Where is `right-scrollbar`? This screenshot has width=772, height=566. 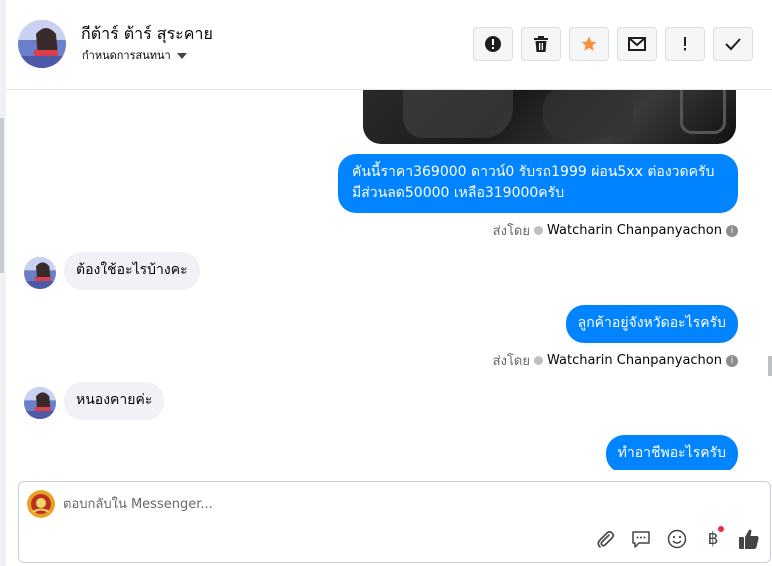
right-scrollbar is located at coordinates (770, 366).